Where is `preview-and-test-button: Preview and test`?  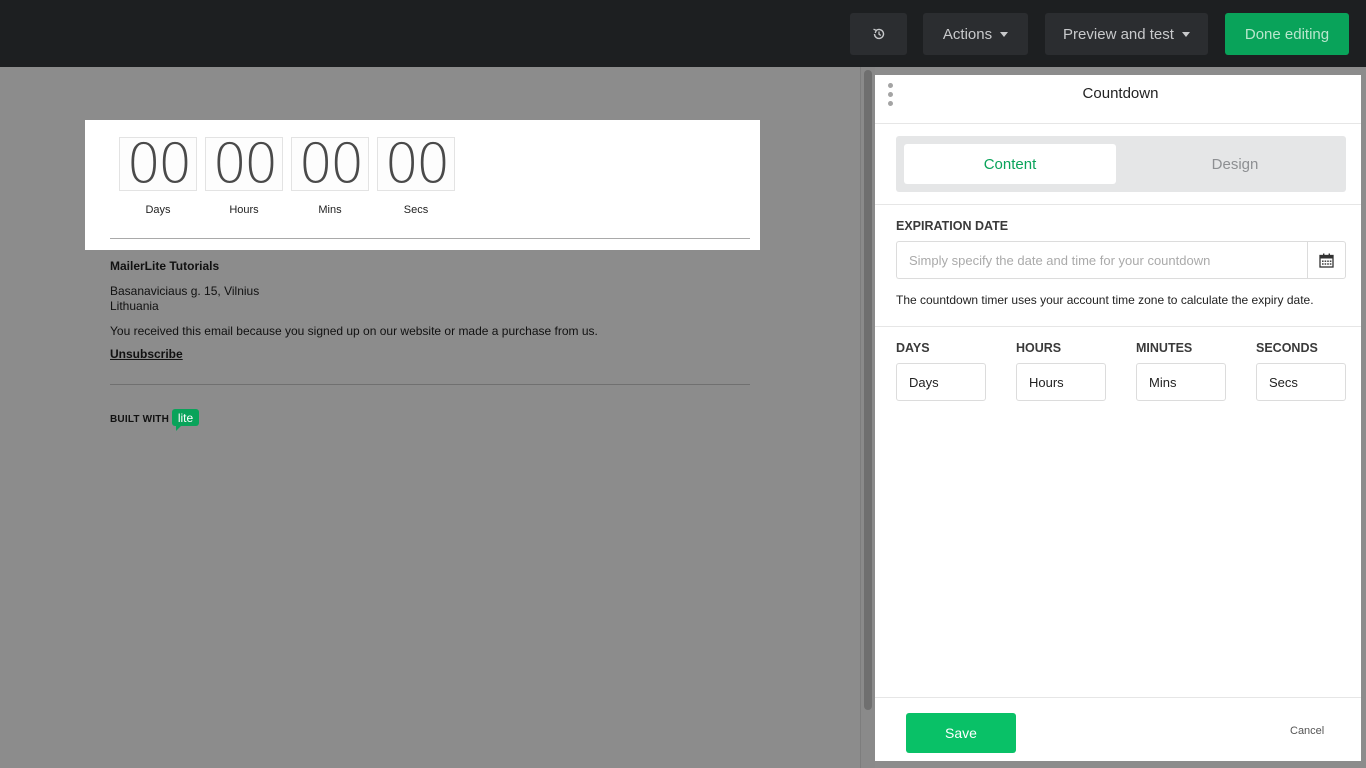 preview-and-test-button: Preview and test is located at coordinates (1126, 34).